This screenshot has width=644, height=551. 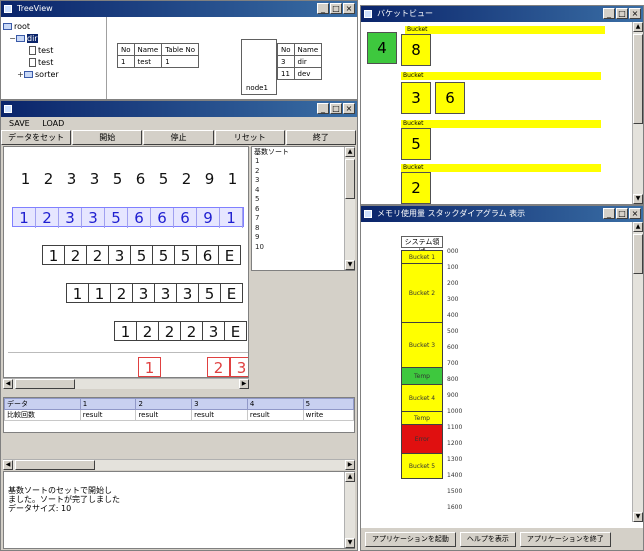 What do you see at coordinates (195, 367) in the screenshot?
I see `array-cell` at bounding box center [195, 367].